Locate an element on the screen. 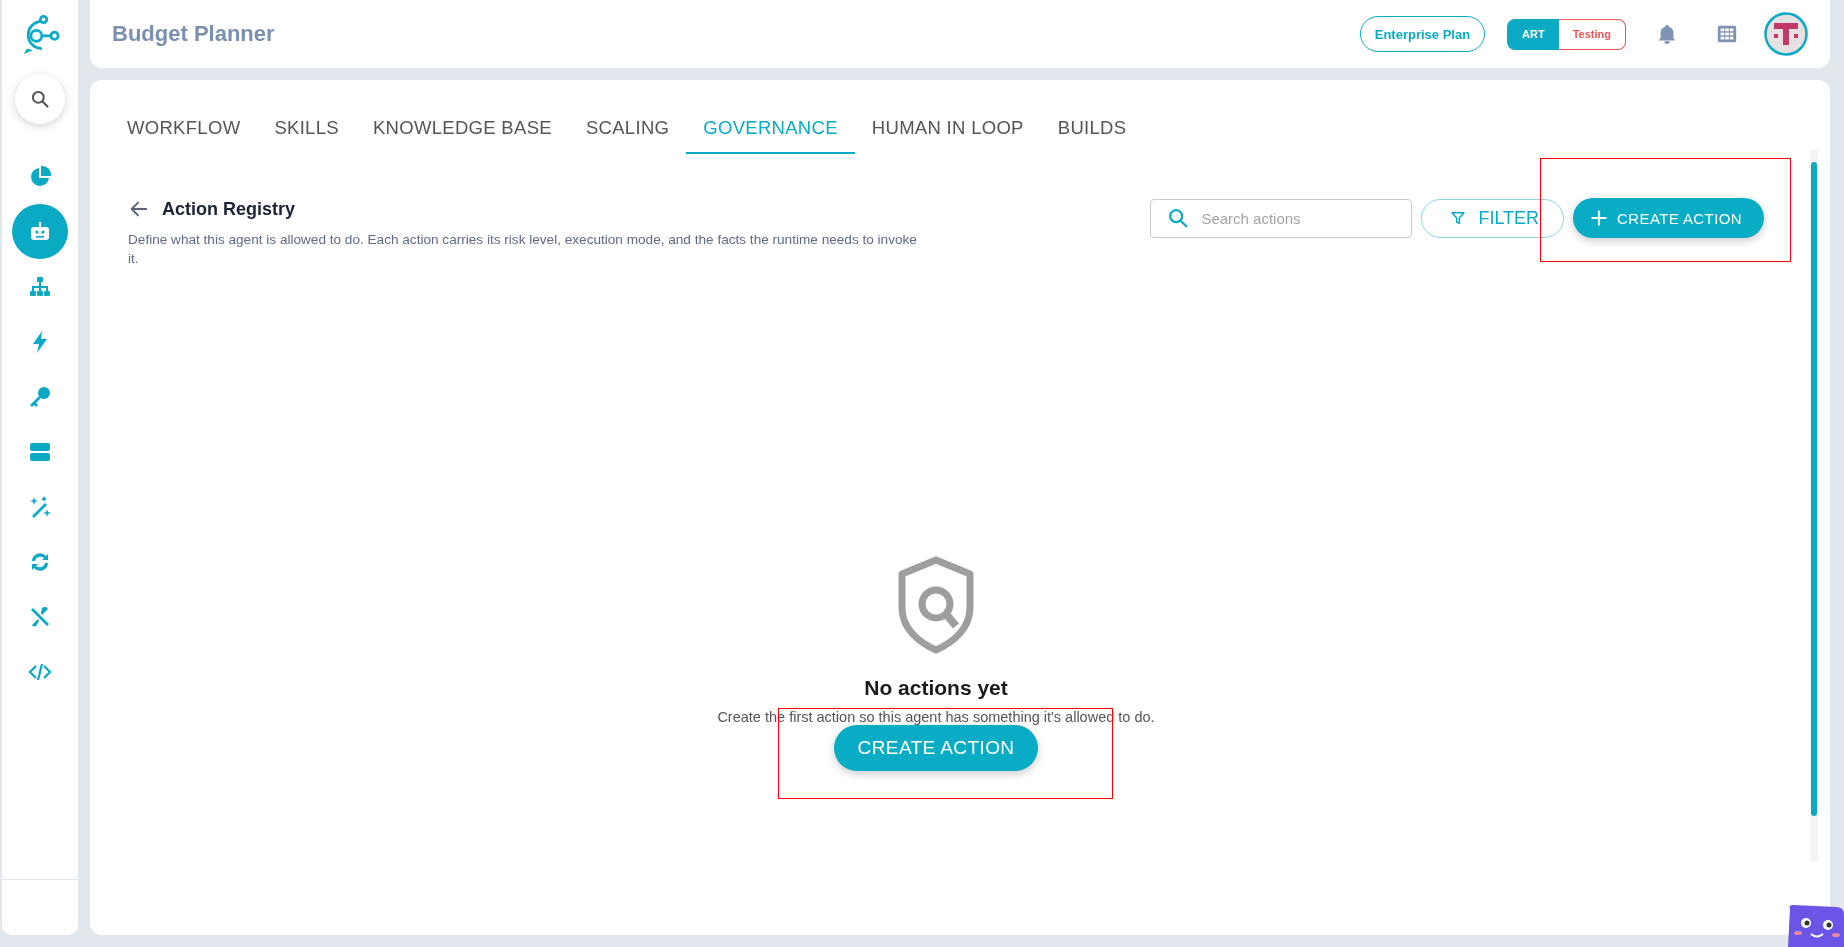 The width and height of the screenshot is (1844, 947). tab: SCALING is located at coordinates (627, 127).